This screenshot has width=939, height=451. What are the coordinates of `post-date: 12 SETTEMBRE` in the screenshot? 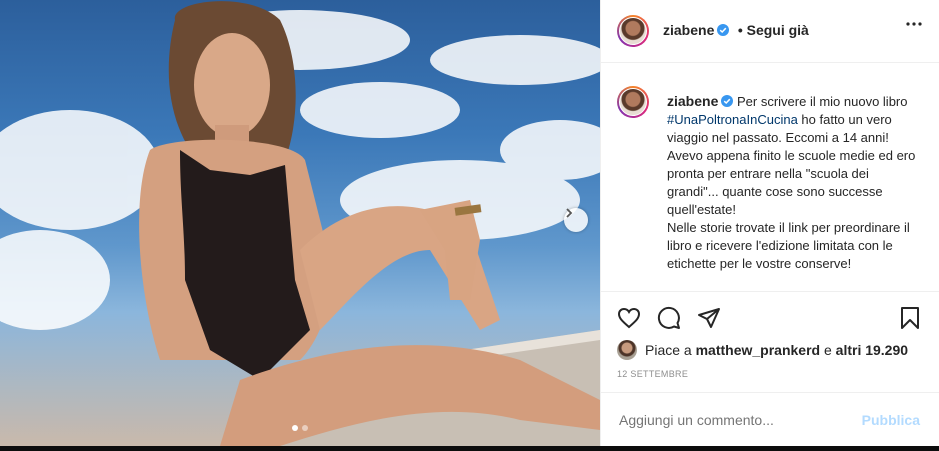 It's located at (652, 374).